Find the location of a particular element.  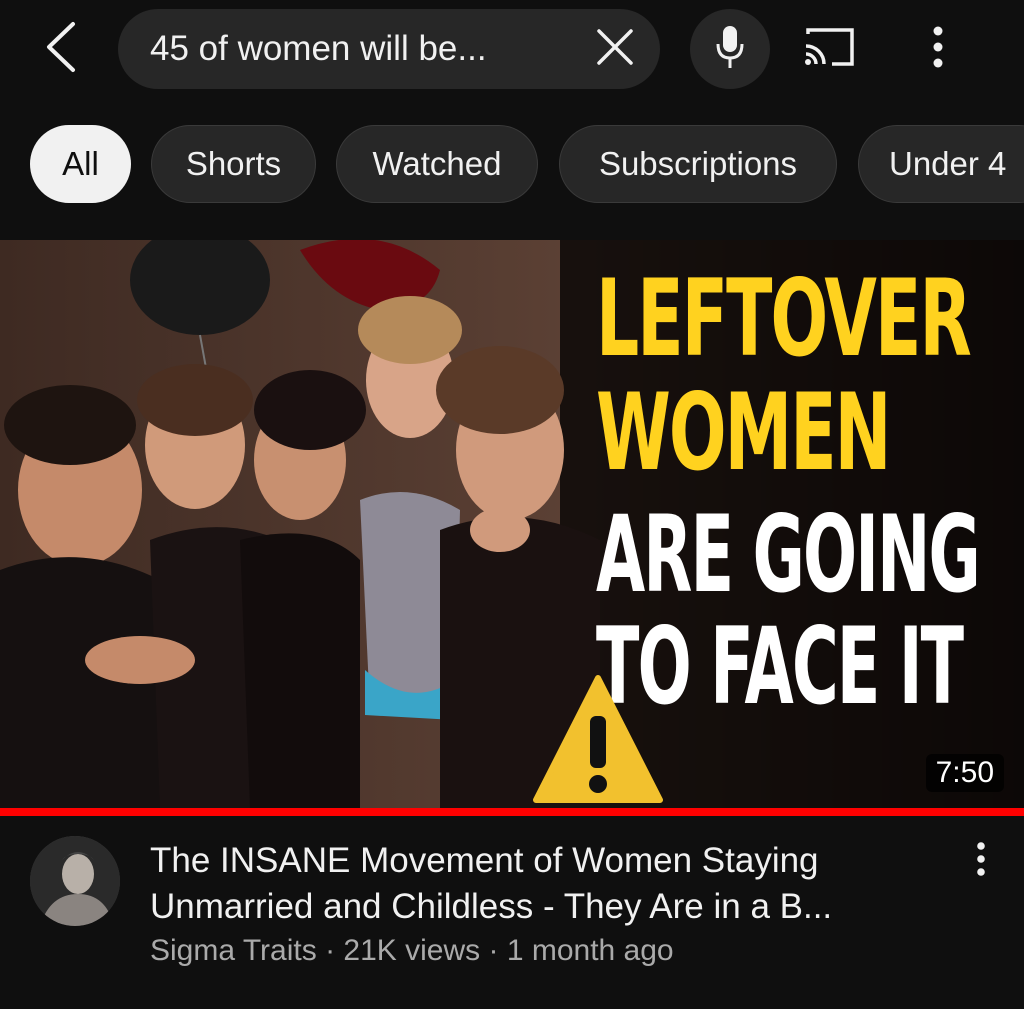

chip-label: All is located at coordinates (80, 163).